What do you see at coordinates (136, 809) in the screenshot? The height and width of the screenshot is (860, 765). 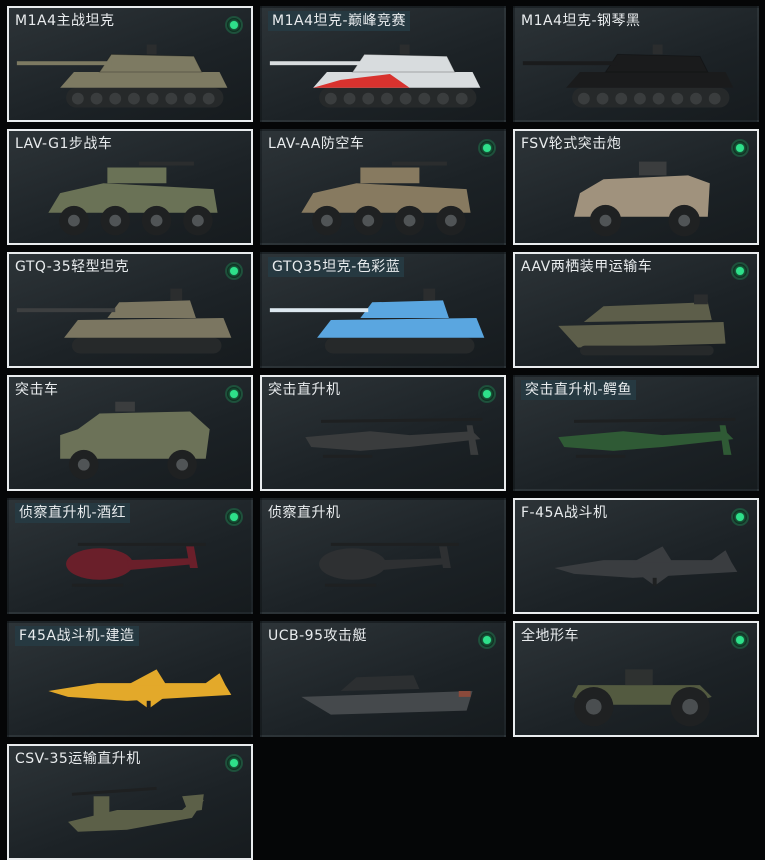 I see `tiltrotor-icon` at bounding box center [136, 809].